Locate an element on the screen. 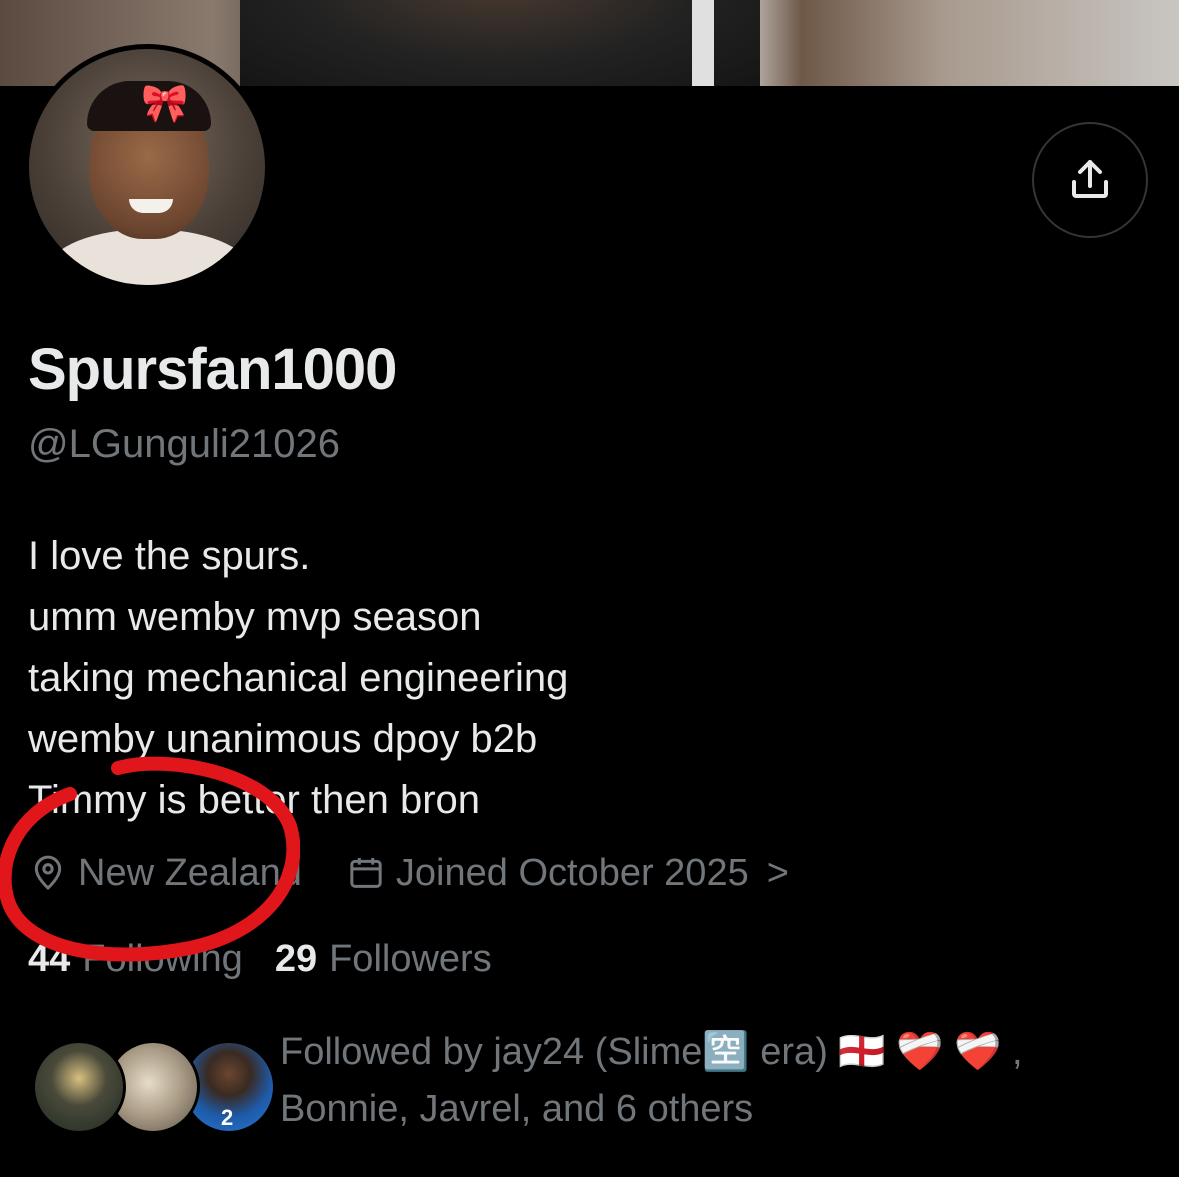 The height and width of the screenshot is (1177, 1179). following-link: 44 Following is located at coordinates (135, 959).